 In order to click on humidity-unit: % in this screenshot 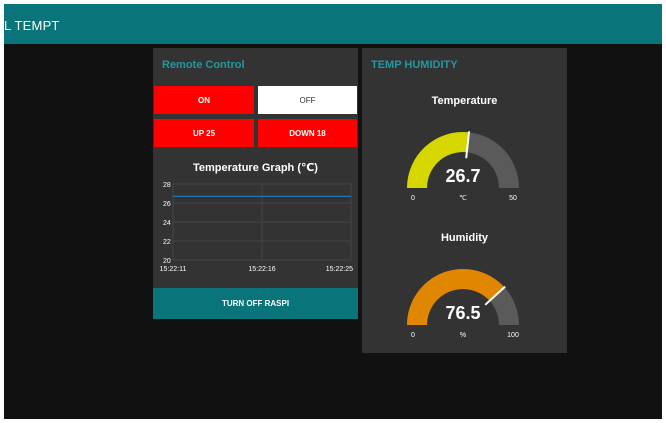, I will do `click(463, 335)`.